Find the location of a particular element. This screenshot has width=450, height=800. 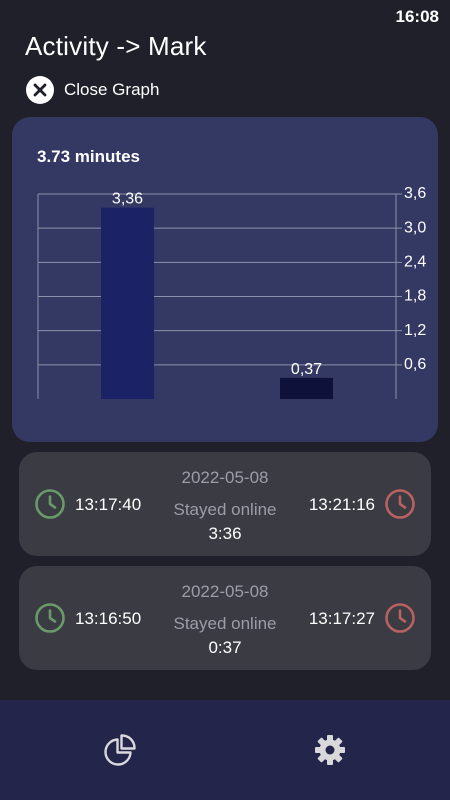

session-end-time: 13:21:16 is located at coordinates (341, 504).